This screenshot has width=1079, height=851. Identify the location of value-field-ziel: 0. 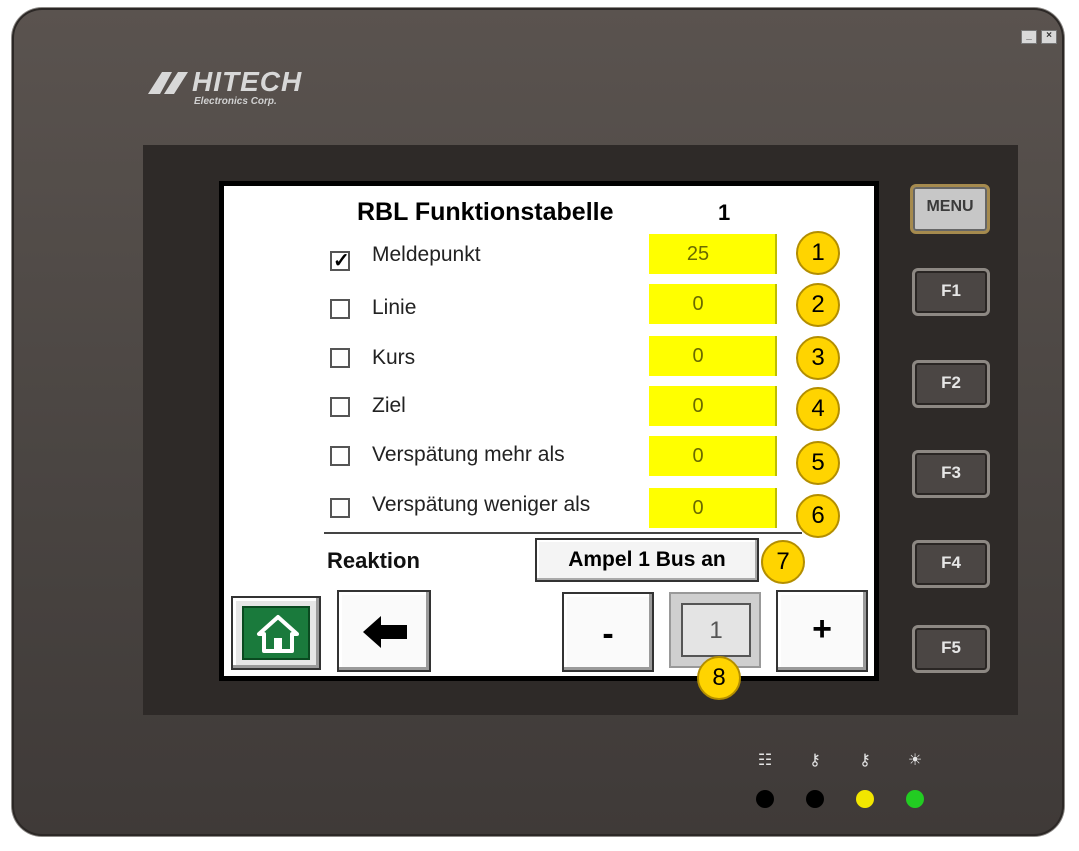
(713, 406).